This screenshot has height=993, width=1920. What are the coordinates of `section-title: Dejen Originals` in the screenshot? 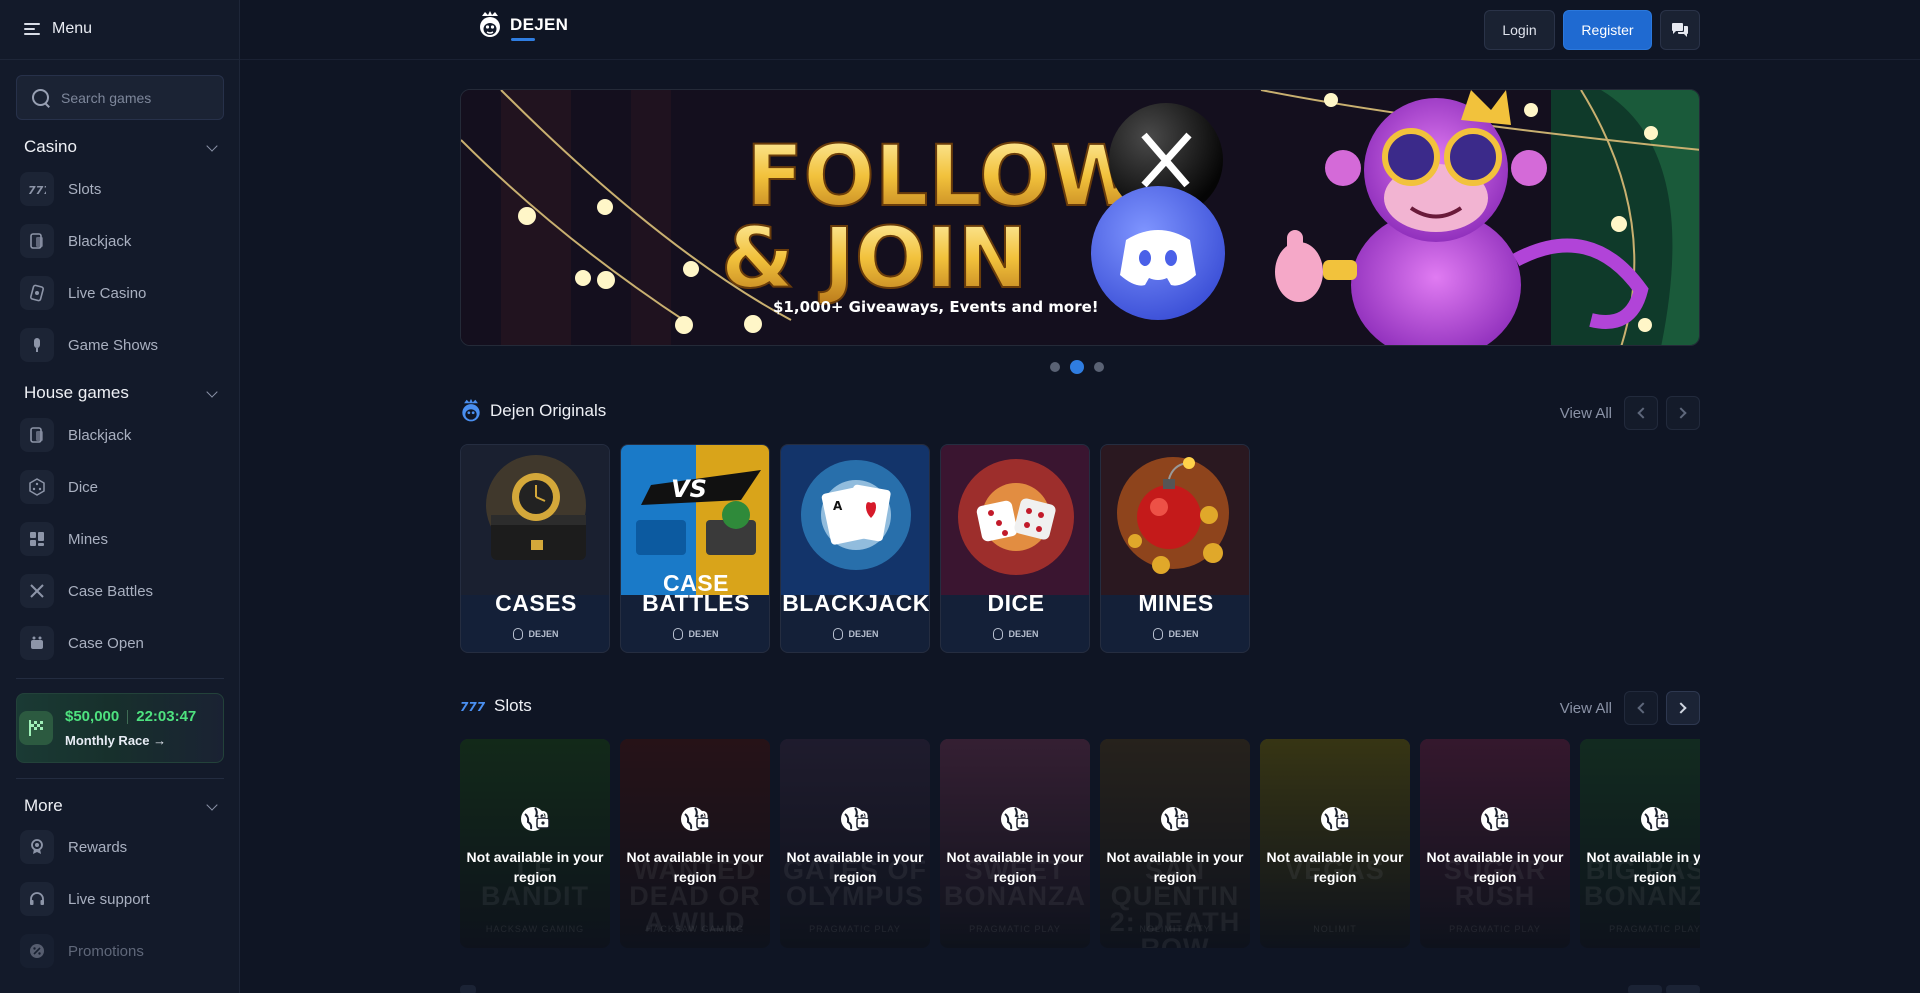 It's located at (548, 410).